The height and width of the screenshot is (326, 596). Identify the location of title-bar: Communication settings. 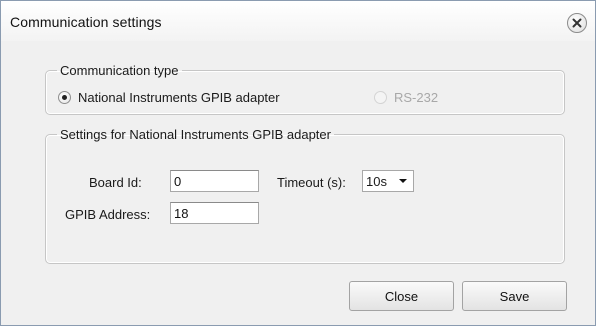
(298, 21).